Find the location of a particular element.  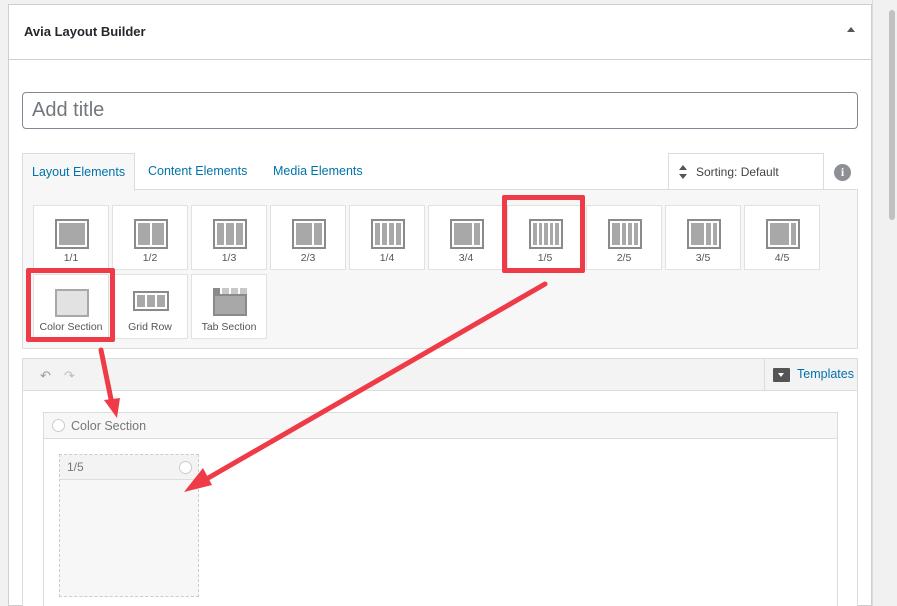

element-tile-1-3: 1/3 is located at coordinates (229, 237).